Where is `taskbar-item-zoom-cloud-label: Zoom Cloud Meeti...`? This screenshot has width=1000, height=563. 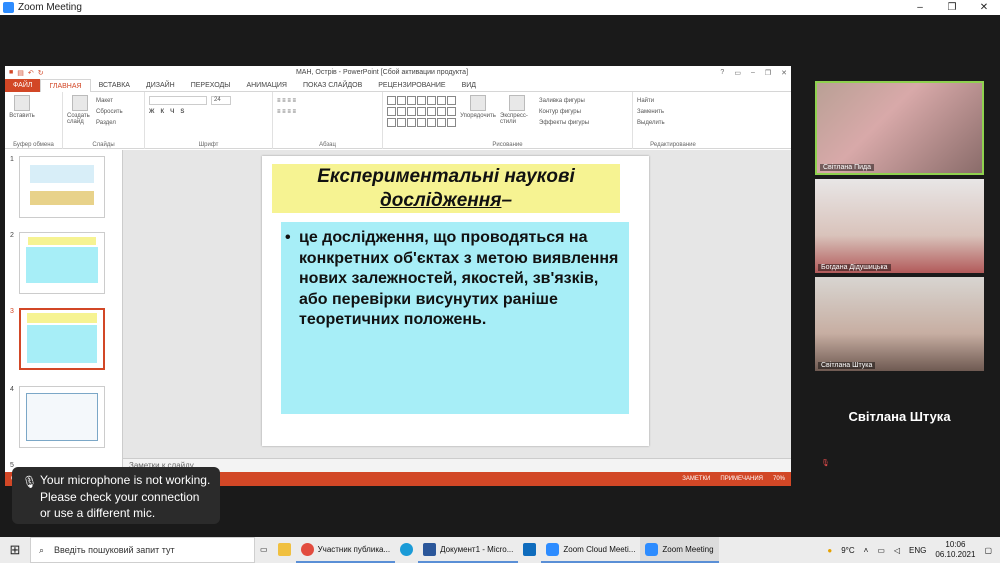 taskbar-item-zoom-cloud-label: Zoom Cloud Meeti... is located at coordinates (599, 549).